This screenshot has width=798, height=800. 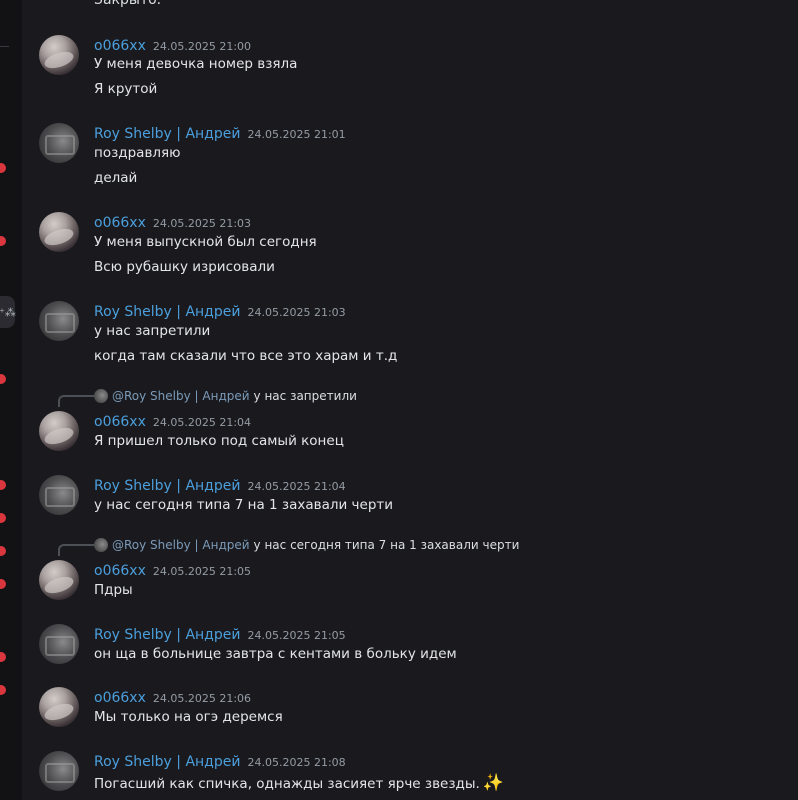 I want to click on timestamp: 24.05.2025 21:06, so click(x=202, y=698).